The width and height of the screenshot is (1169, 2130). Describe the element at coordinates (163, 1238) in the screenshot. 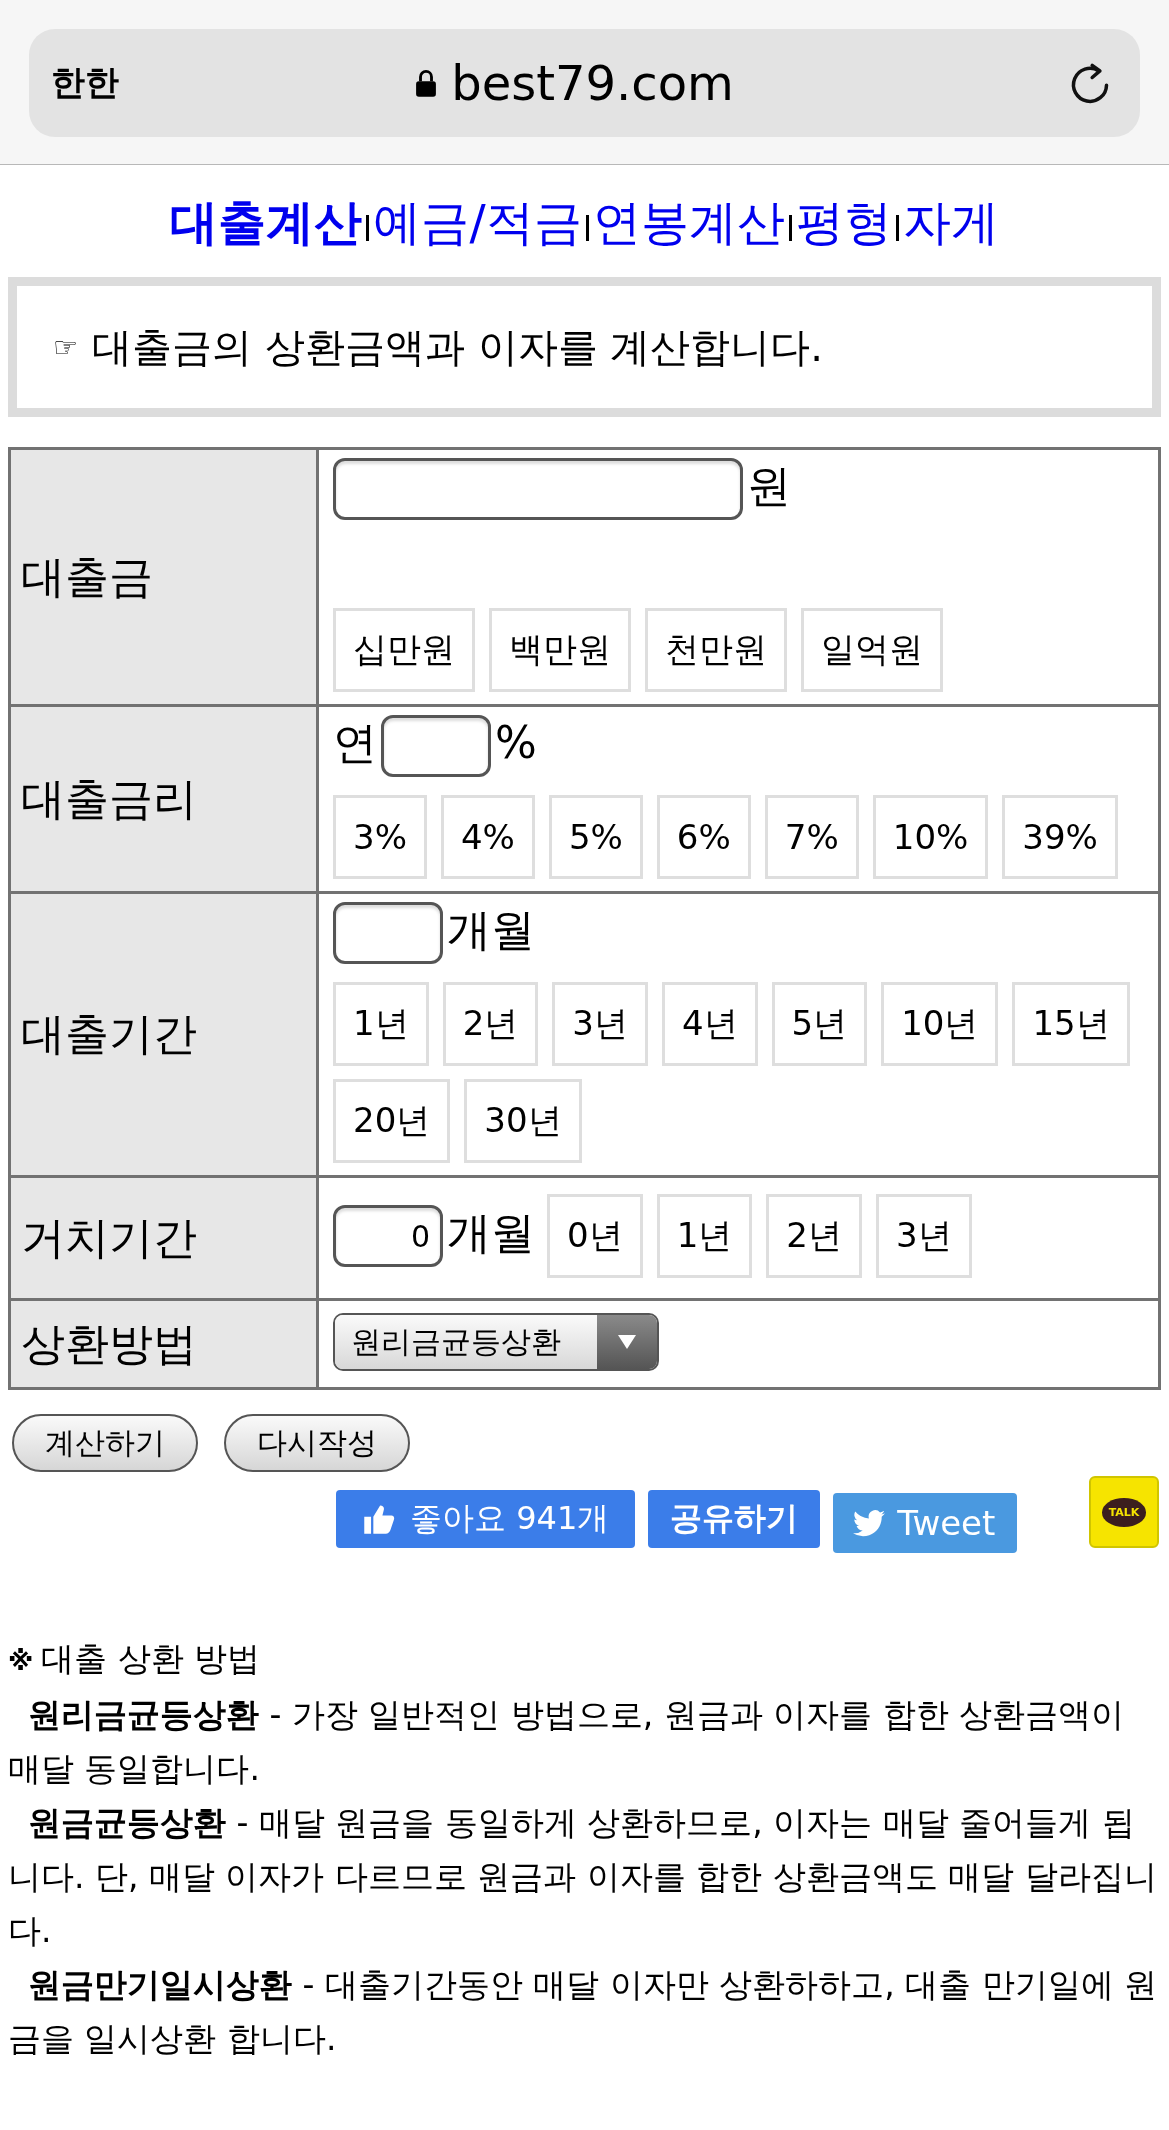

I see `field-label: 거치기간` at that location.